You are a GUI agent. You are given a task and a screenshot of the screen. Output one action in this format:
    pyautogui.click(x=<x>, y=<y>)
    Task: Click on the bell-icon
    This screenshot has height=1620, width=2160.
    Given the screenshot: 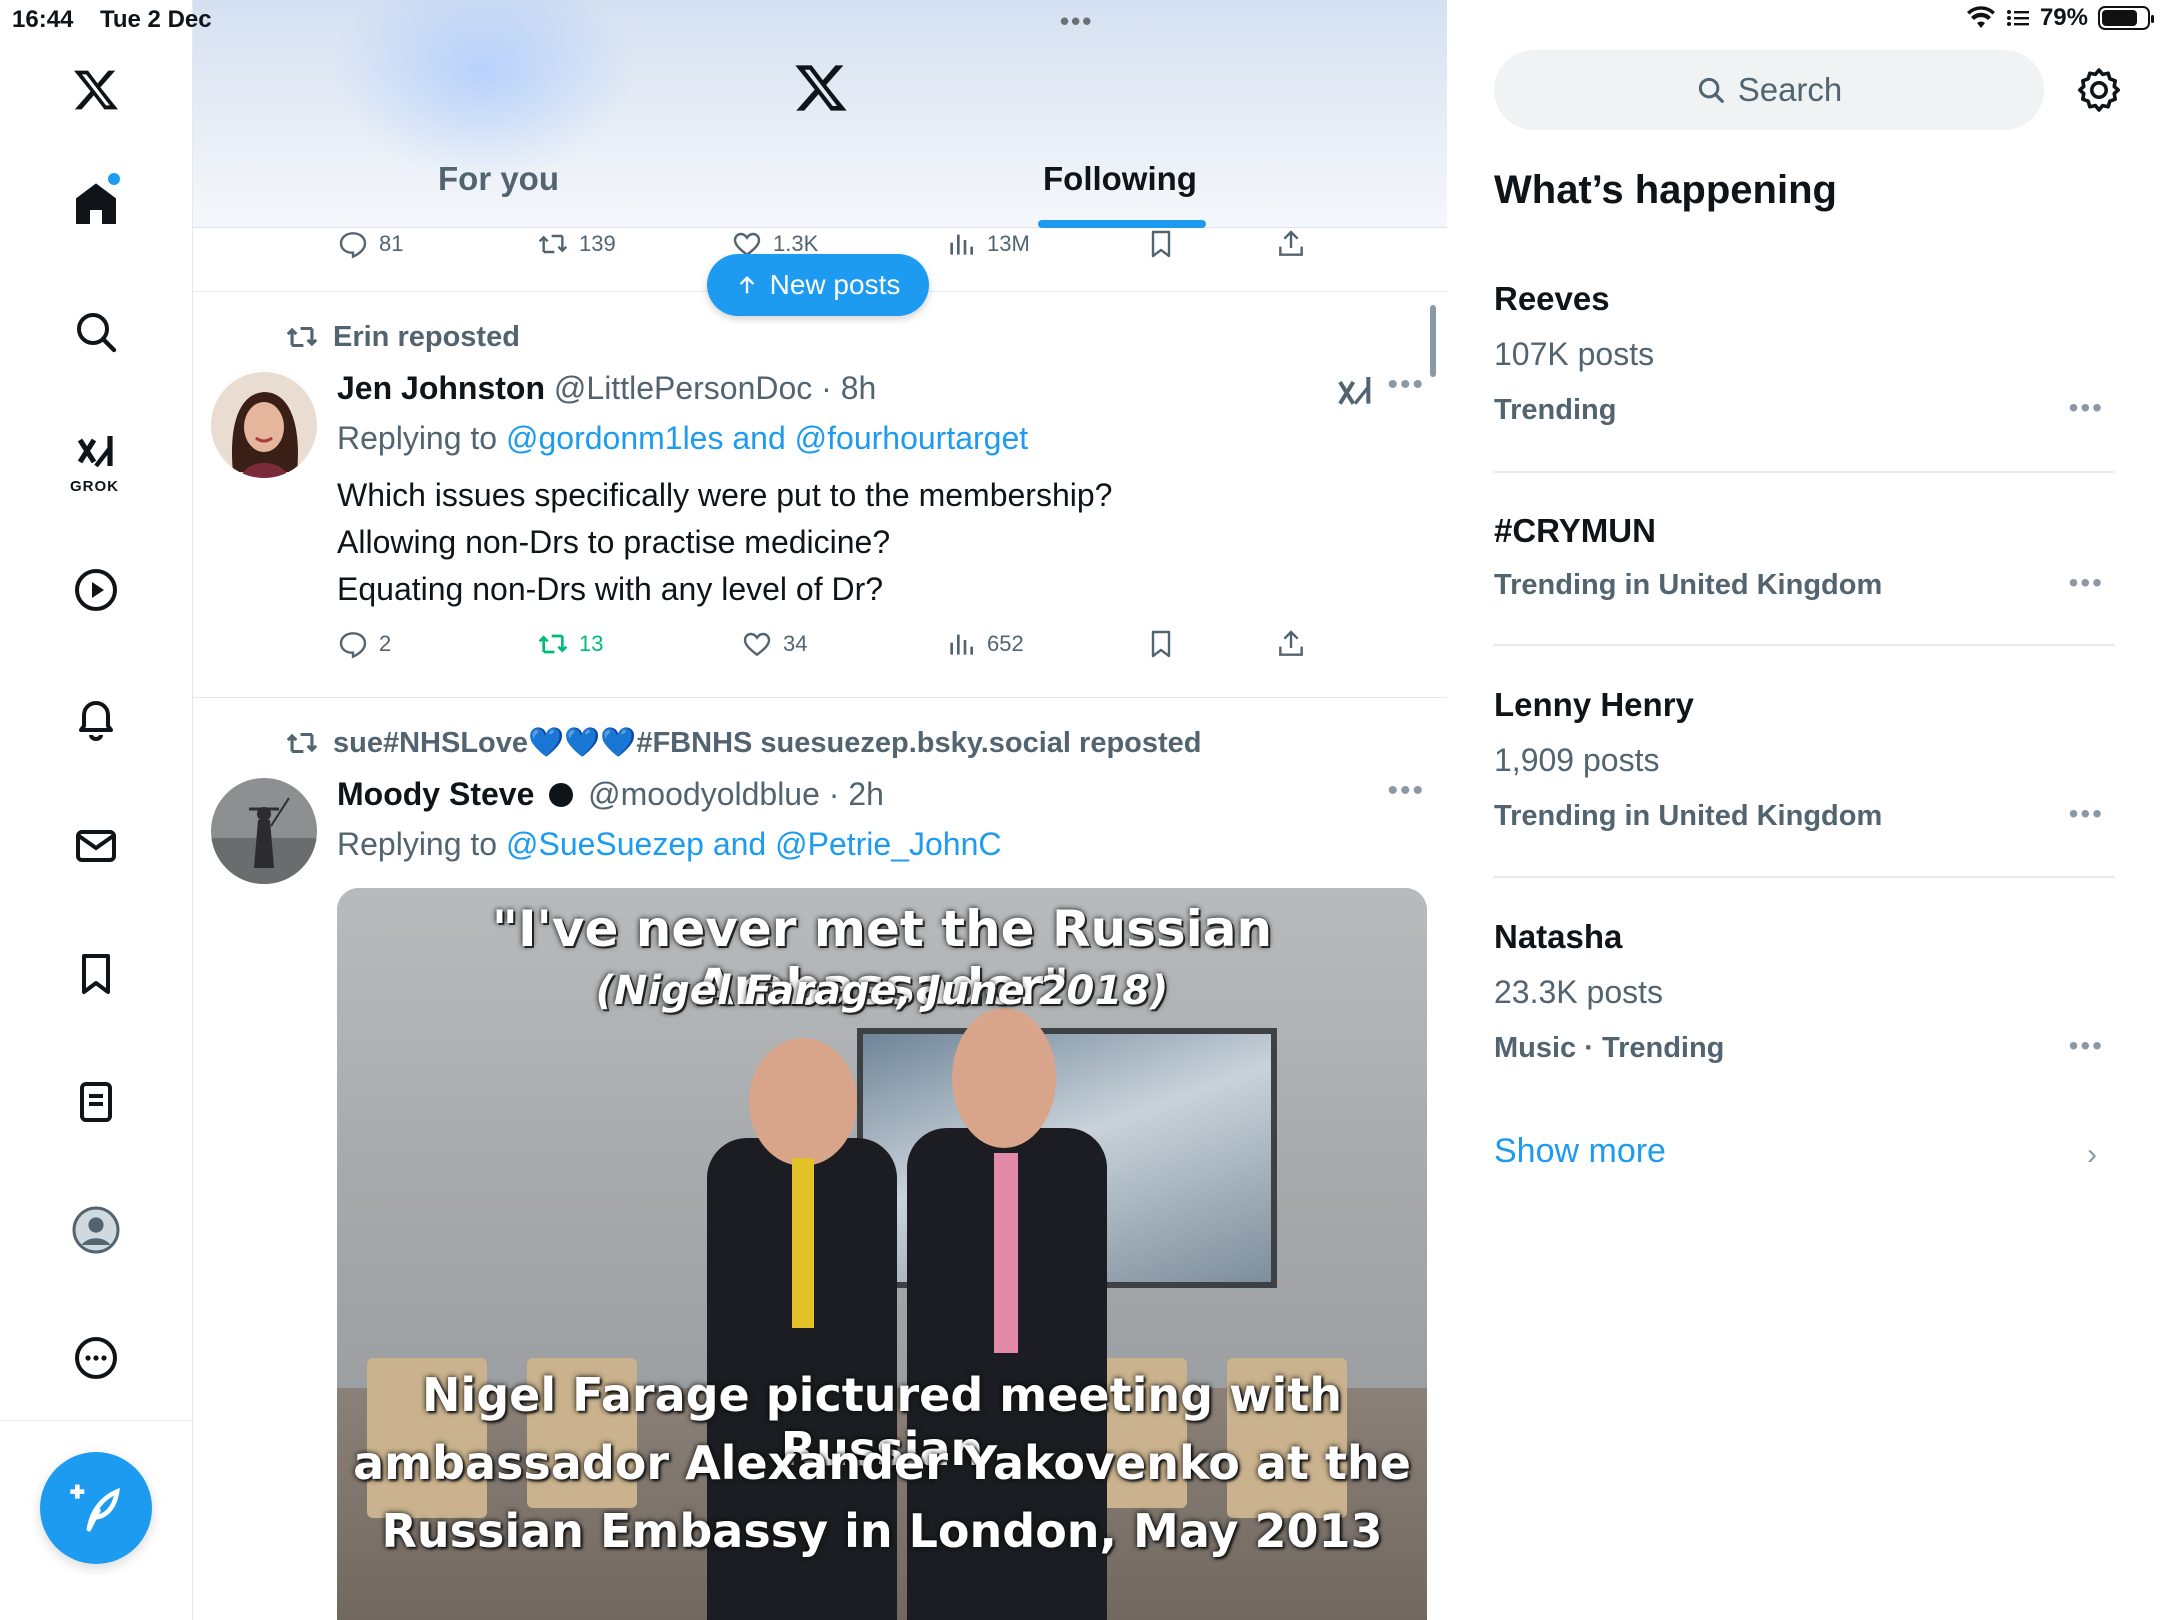 What is the action you would take?
    pyautogui.click(x=96, y=721)
    